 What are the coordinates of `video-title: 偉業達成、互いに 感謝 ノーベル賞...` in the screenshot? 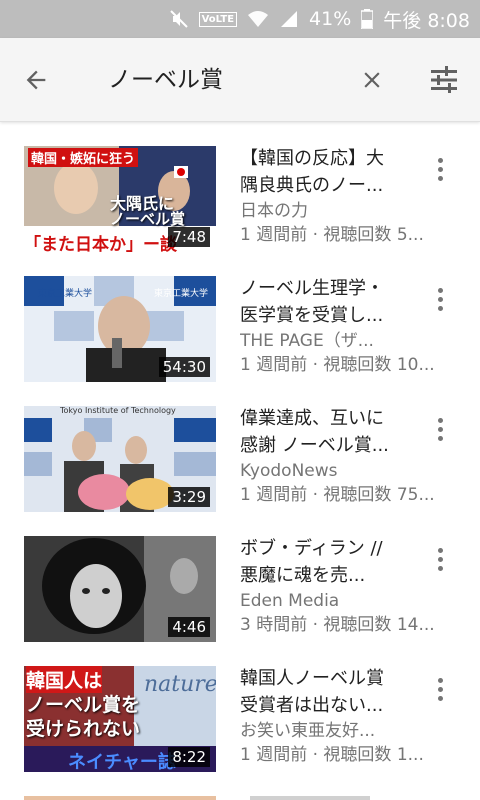 It's located at (327, 432).